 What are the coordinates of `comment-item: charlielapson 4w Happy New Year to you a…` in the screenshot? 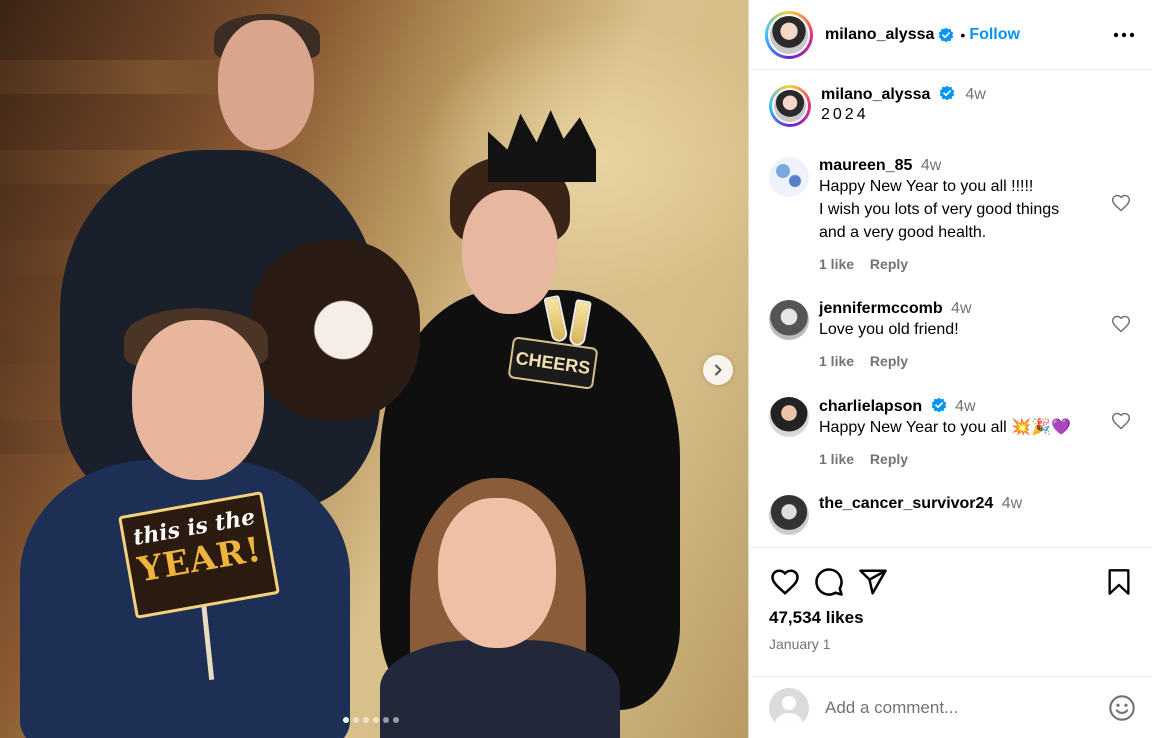 It's located at (960, 432).